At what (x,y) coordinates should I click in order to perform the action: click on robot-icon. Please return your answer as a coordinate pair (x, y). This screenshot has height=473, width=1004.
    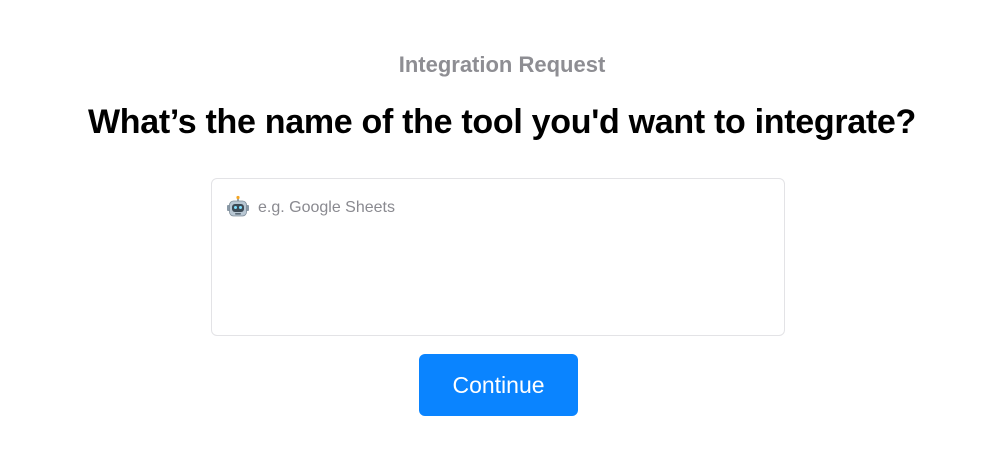
    Looking at the image, I should click on (238, 207).